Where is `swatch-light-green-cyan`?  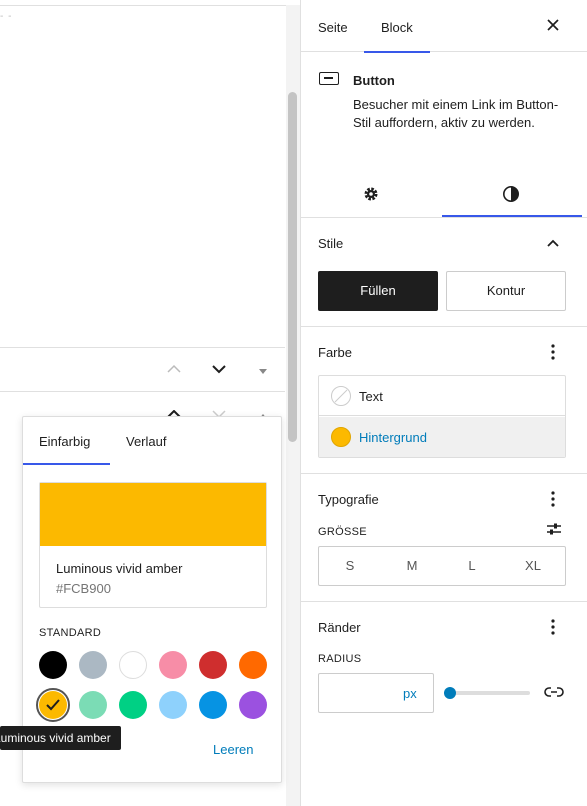
swatch-light-green-cyan is located at coordinates (93, 705).